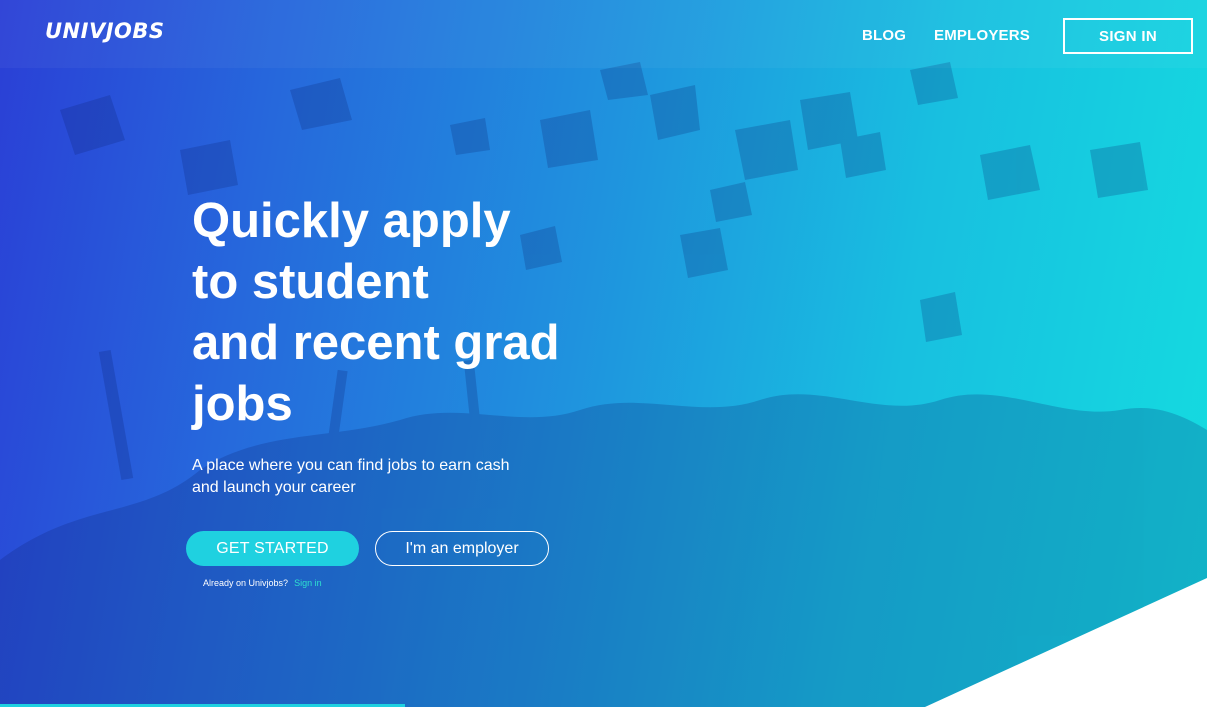  Describe the element at coordinates (274, 487) in the screenshot. I see `subtext-line: and launch your career` at that location.